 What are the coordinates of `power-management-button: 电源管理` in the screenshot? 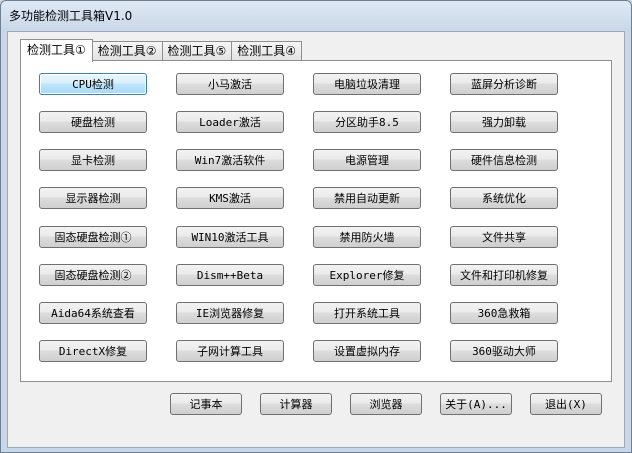 It's located at (367, 160).